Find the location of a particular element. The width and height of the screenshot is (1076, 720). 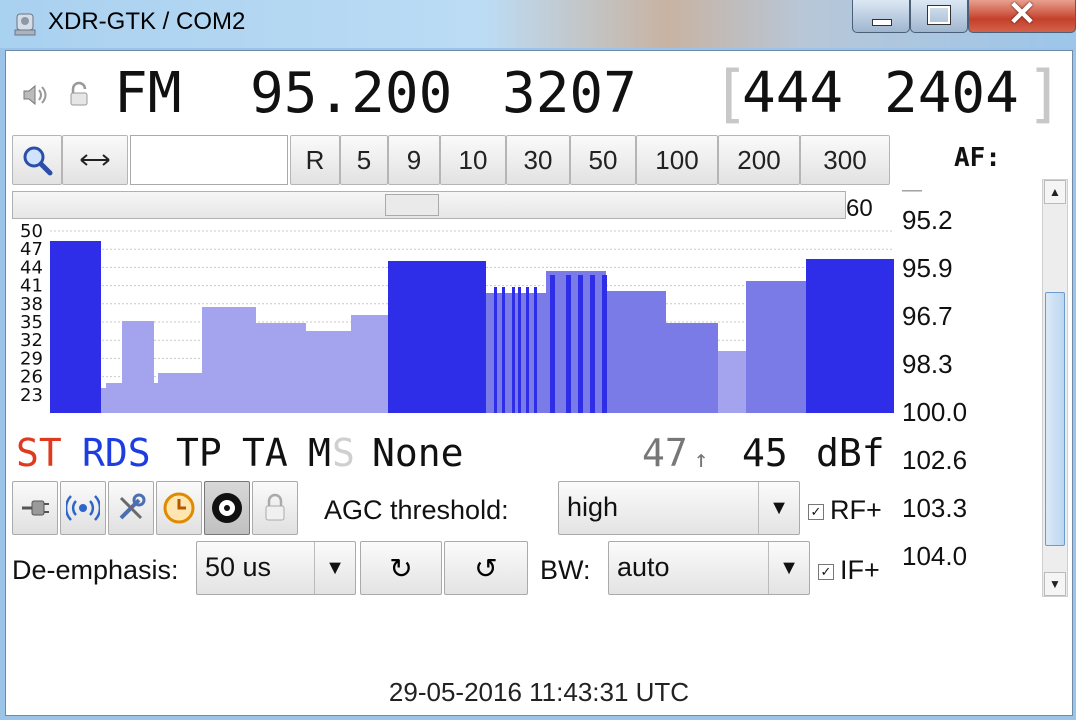

step-button-50: 50 is located at coordinates (603, 160).